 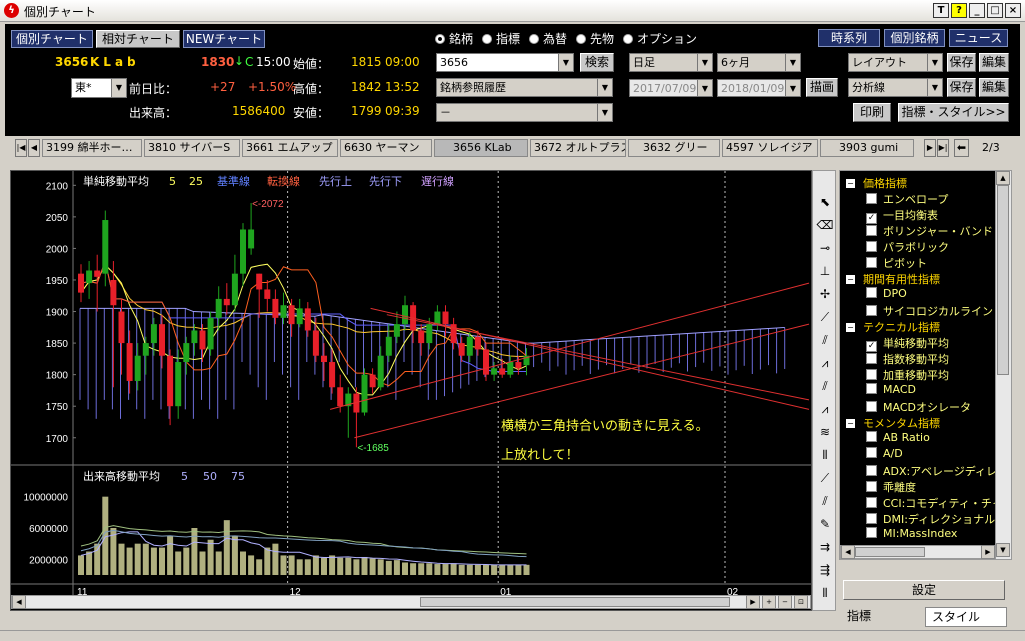 What do you see at coordinates (929, 311) in the screenshot?
I see `indicator-item: サイコロジカルライン` at bounding box center [929, 311].